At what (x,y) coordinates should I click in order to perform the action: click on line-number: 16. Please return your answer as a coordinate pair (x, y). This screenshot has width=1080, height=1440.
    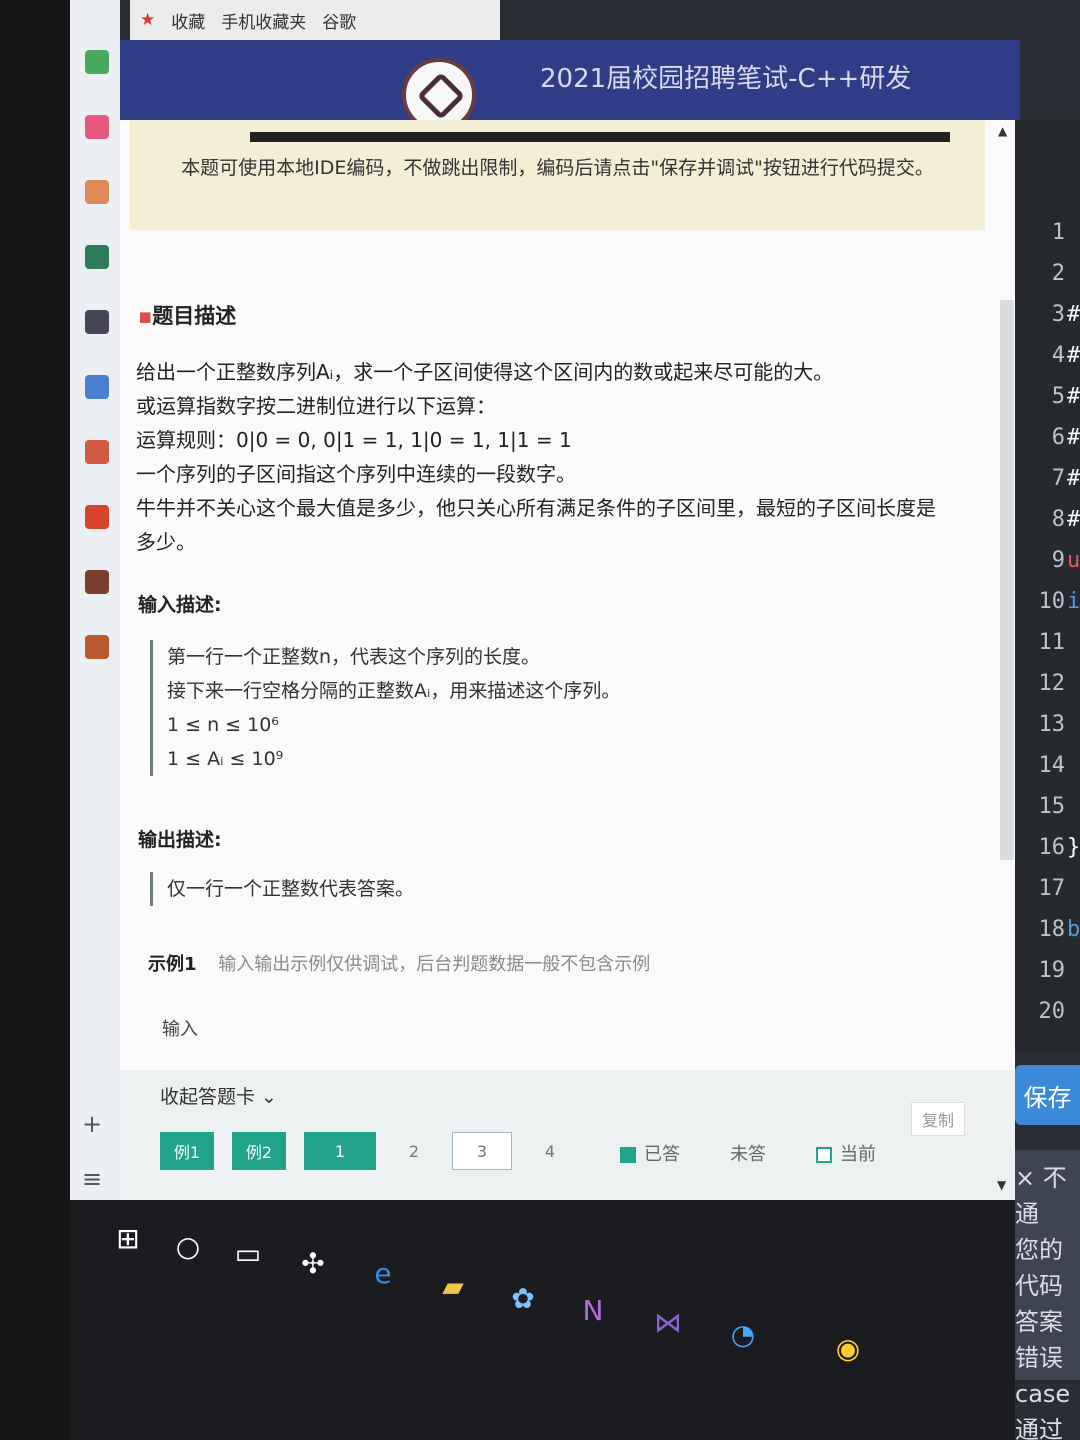
    Looking at the image, I should click on (1052, 847).